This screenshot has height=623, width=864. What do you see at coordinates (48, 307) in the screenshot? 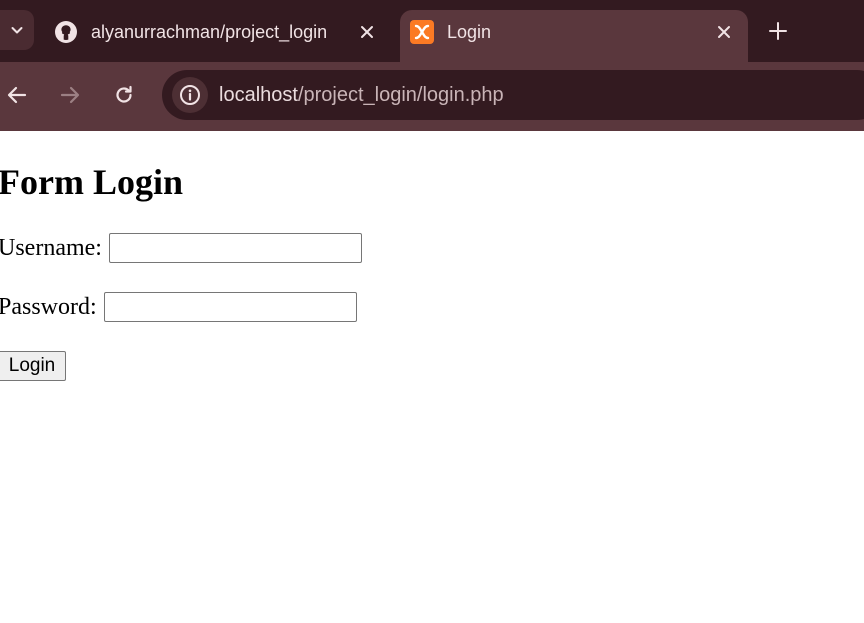
I see `password-label: Password:` at bounding box center [48, 307].